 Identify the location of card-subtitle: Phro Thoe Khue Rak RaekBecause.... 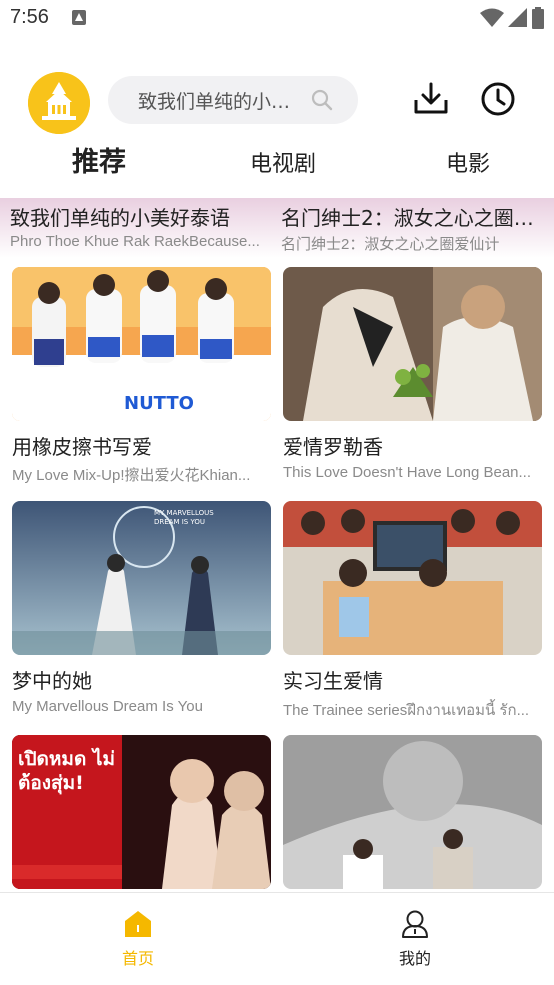
(135, 241).